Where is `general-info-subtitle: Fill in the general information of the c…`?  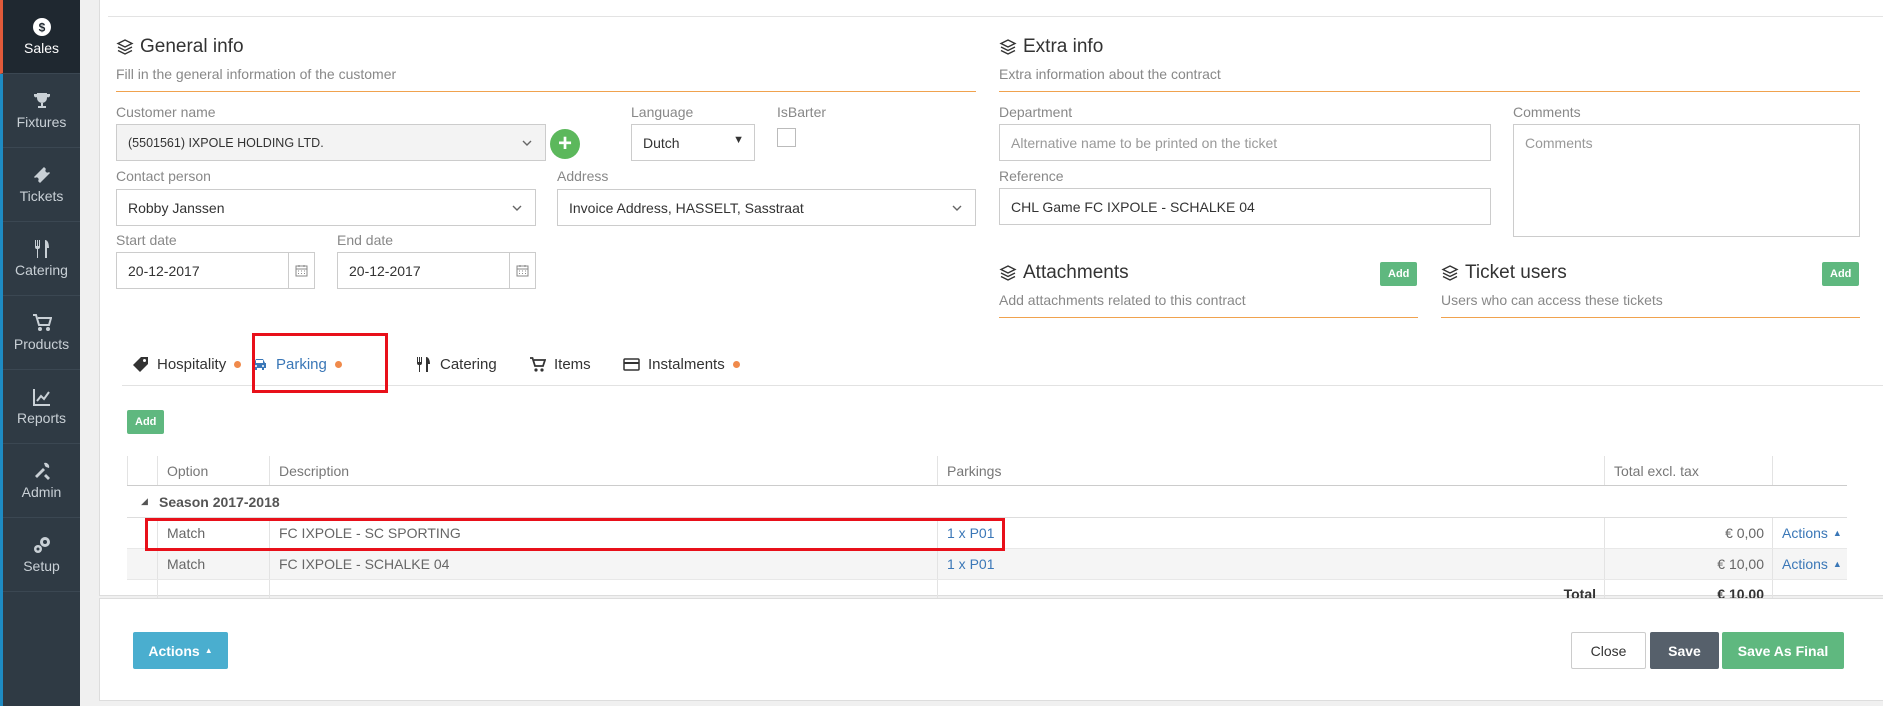 general-info-subtitle: Fill in the general information of the c… is located at coordinates (256, 74).